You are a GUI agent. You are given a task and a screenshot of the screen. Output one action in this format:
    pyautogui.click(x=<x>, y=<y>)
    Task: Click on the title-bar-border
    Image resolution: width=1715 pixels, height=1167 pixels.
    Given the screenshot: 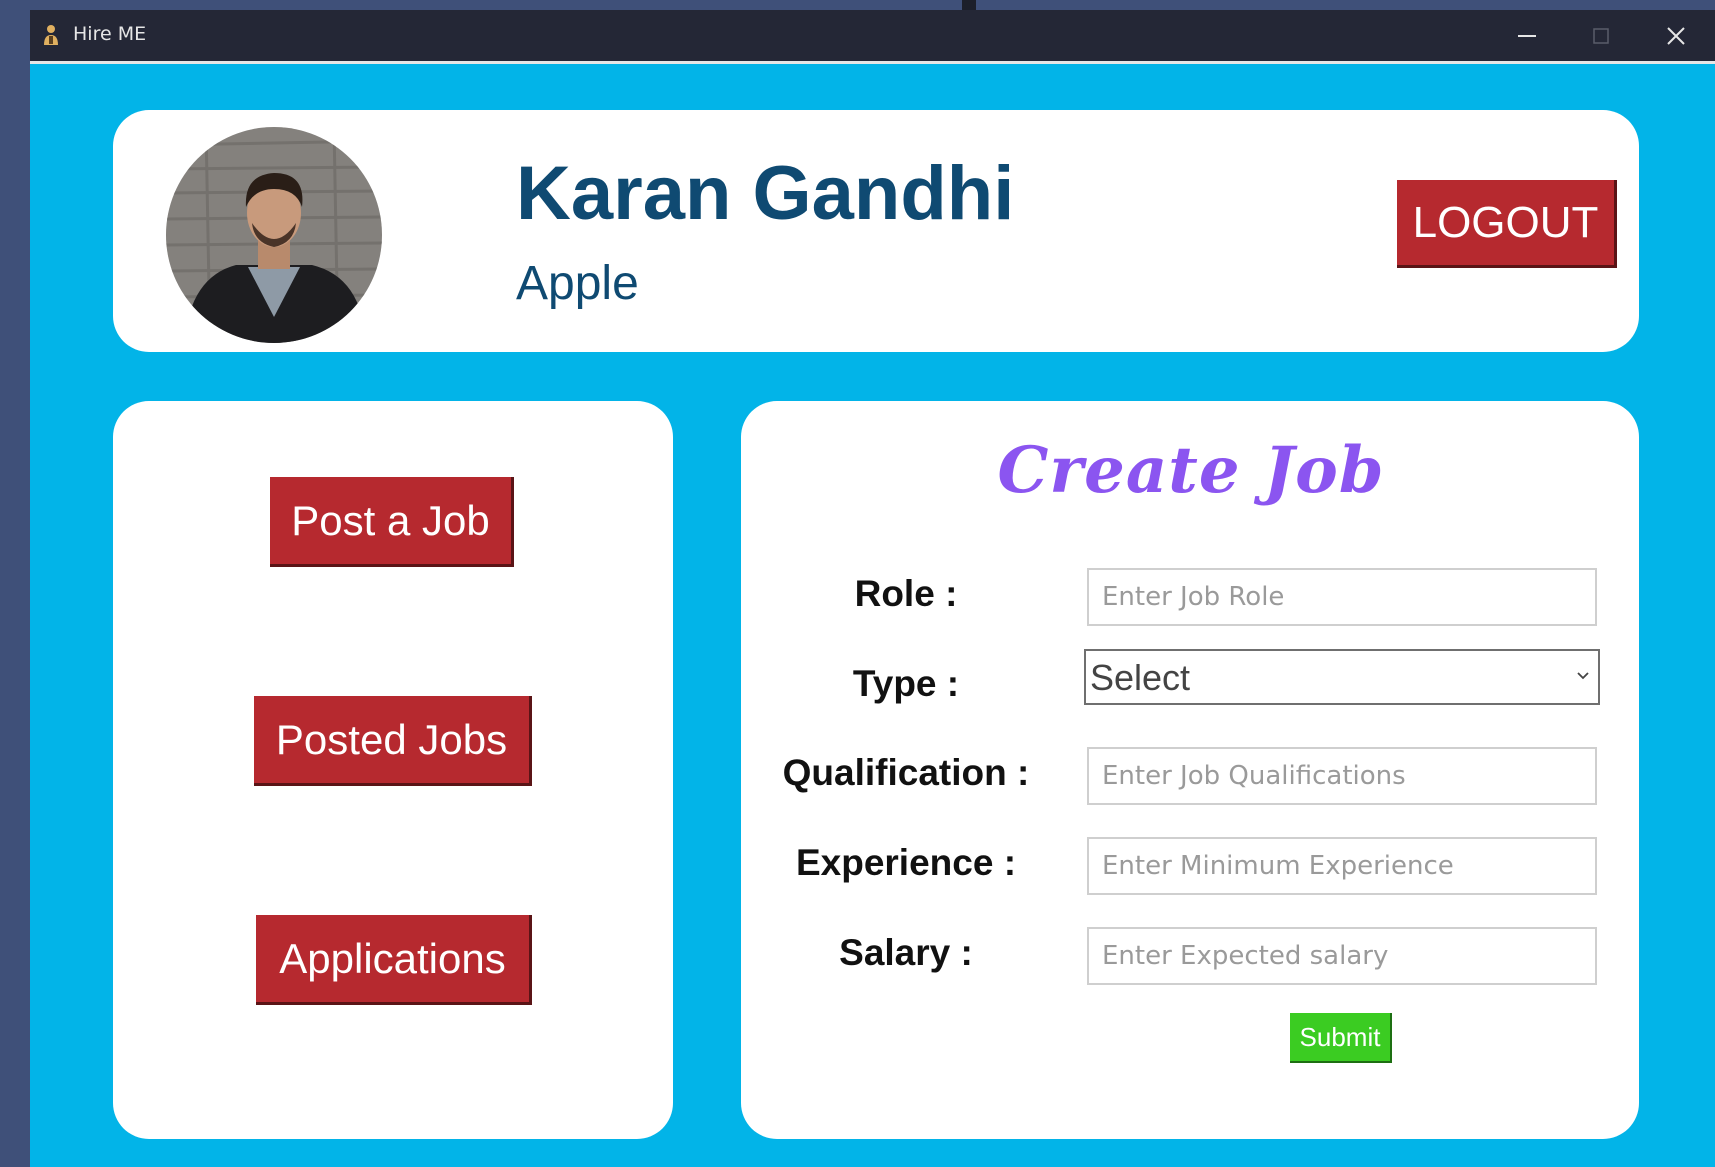 What is the action you would take?
    pyautogui.click(x=872, y=62)
    